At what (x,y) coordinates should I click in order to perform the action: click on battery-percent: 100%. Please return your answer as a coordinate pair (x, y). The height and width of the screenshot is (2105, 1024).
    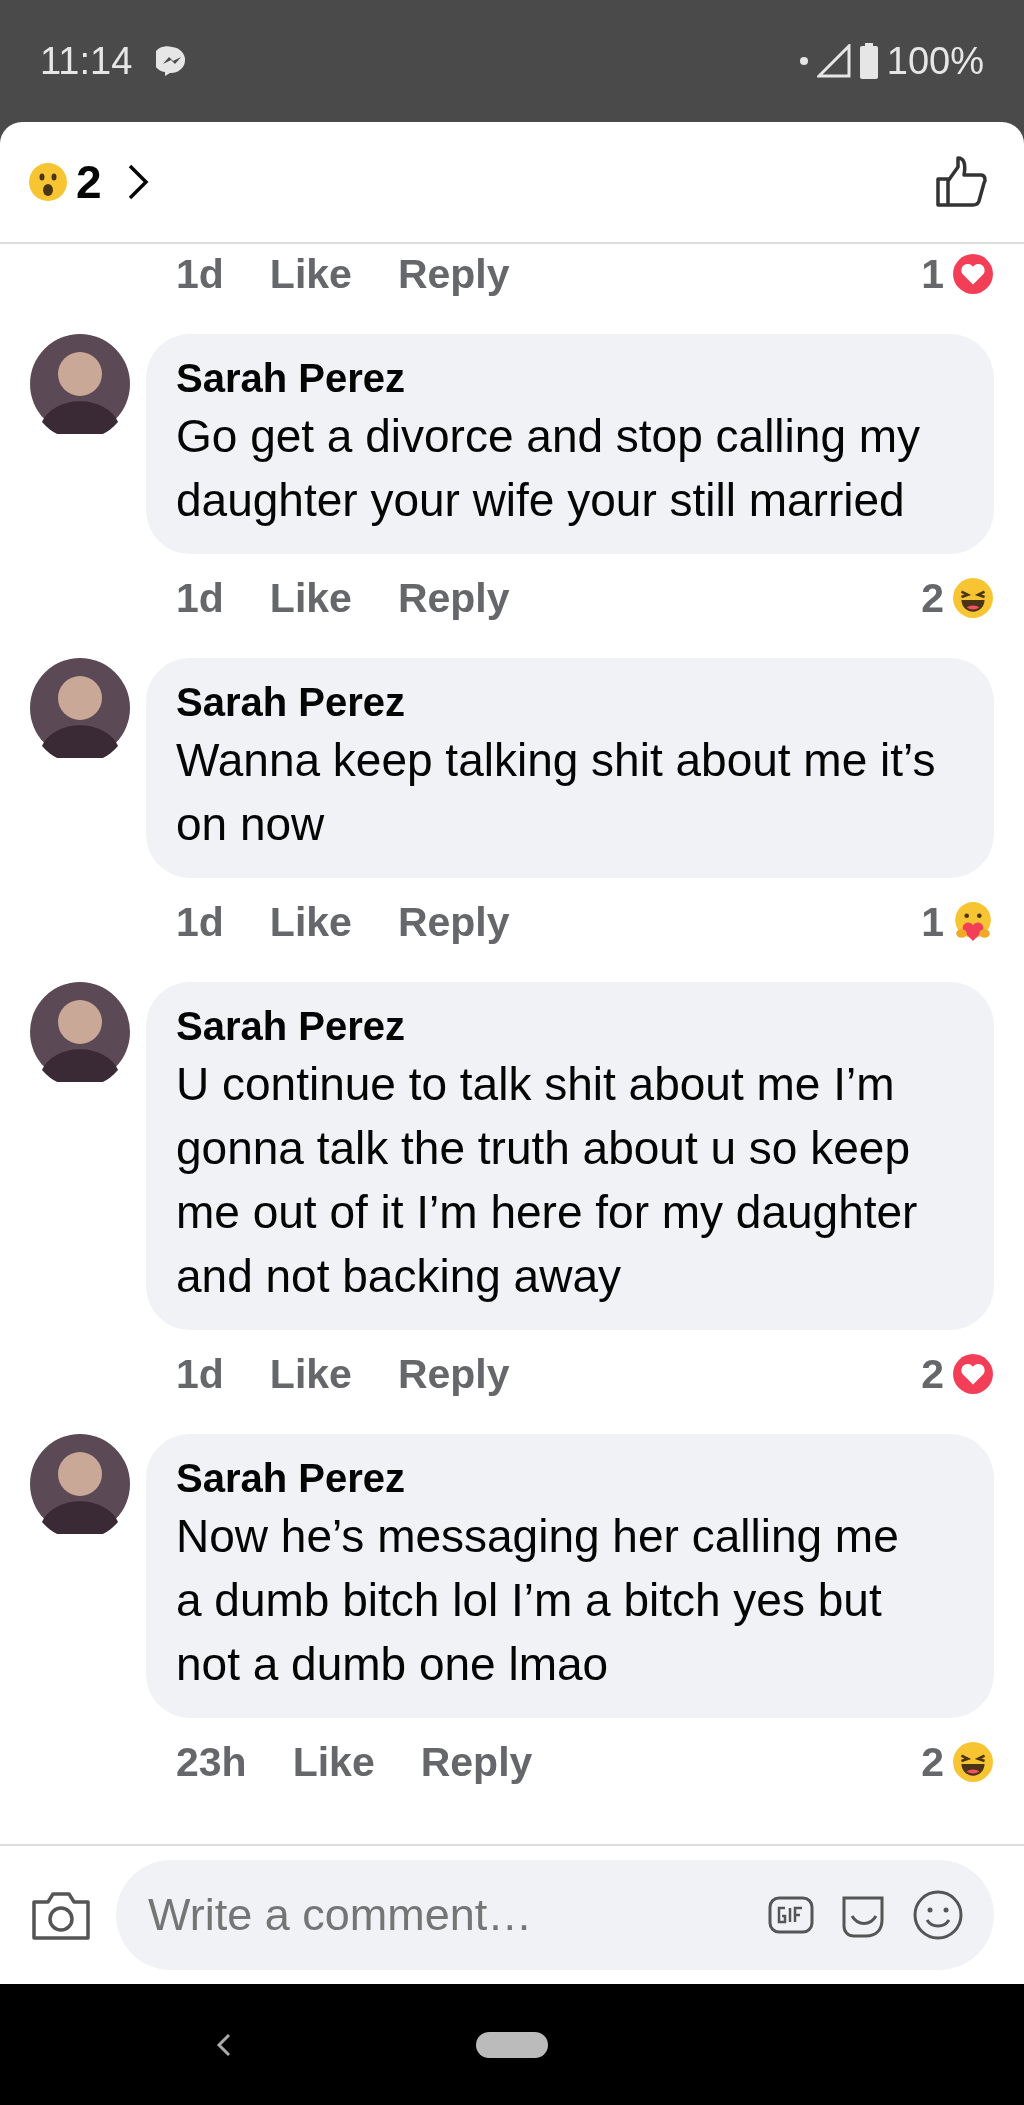
    Looking at the image, I should click on (935, 61).